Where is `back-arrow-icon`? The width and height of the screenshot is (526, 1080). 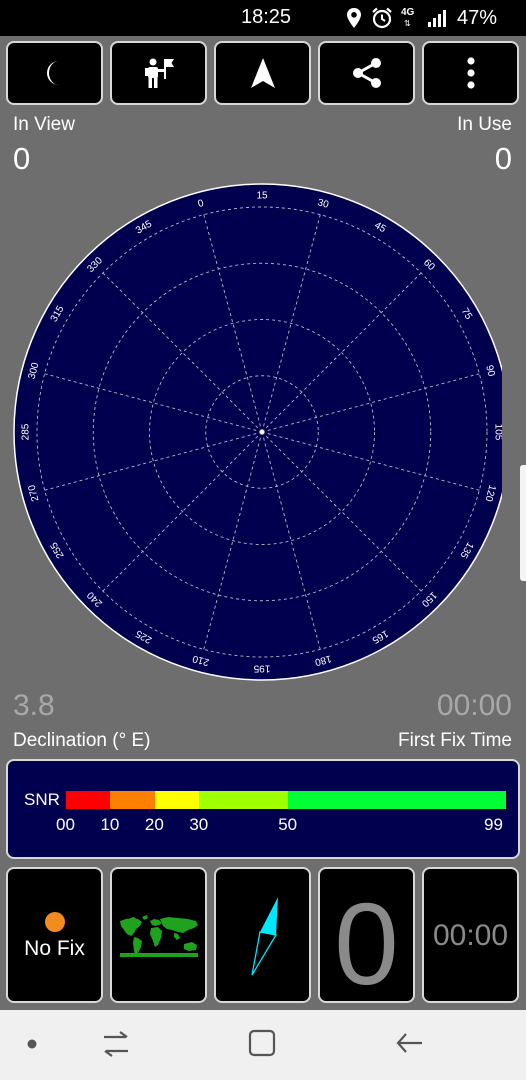
back-arrow-icon is located at coordinates (409, 1043).